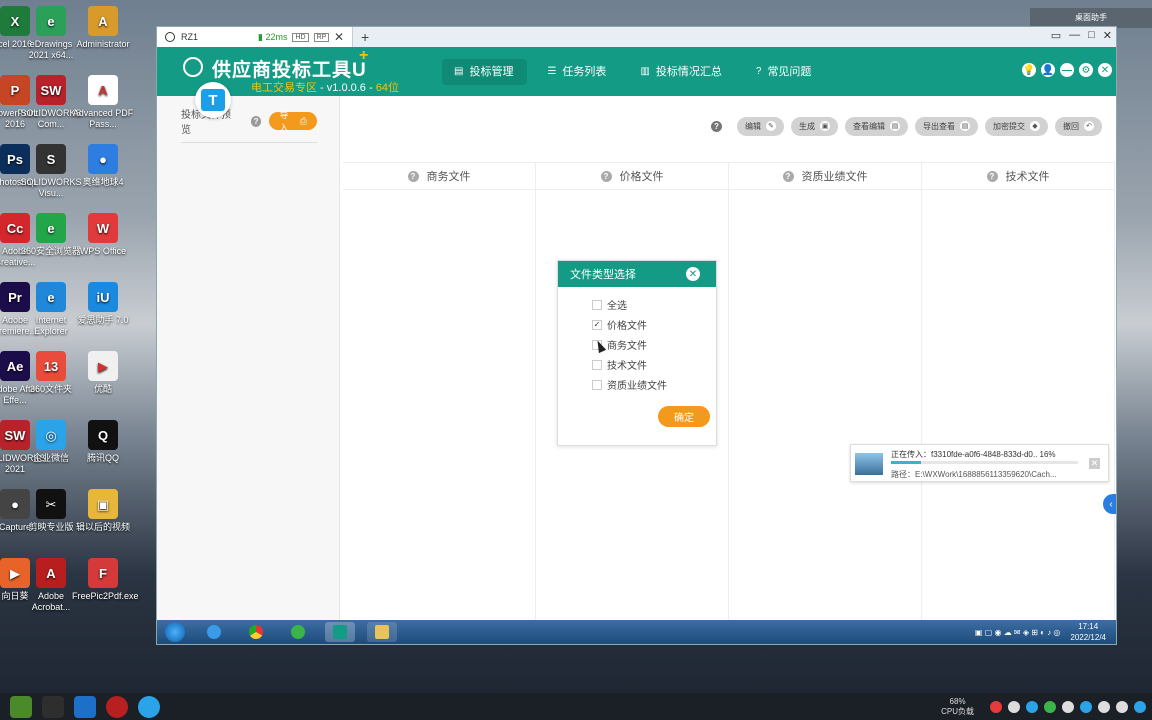  I want to click on ie-icon, so click(214, 632).